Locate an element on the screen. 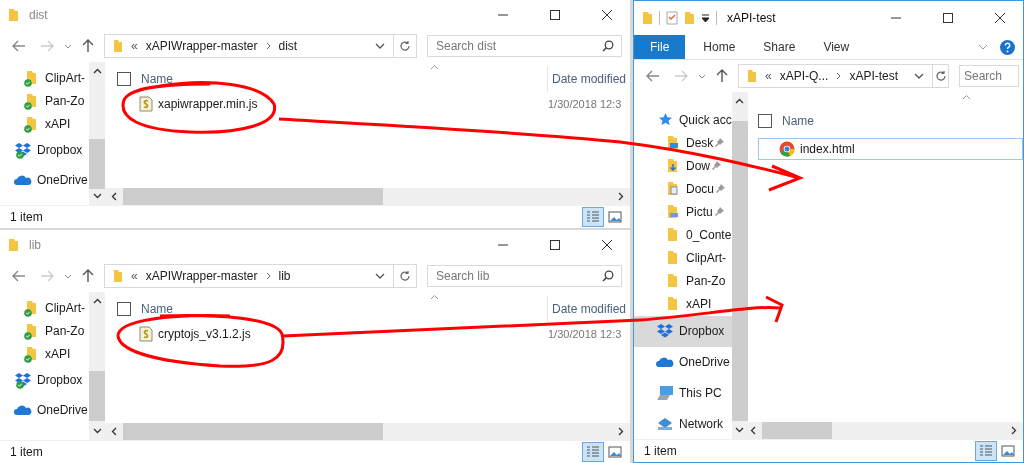 The image size is (1024, 463). breadcrumb-overflow: « is located at coordinates (768, 76).